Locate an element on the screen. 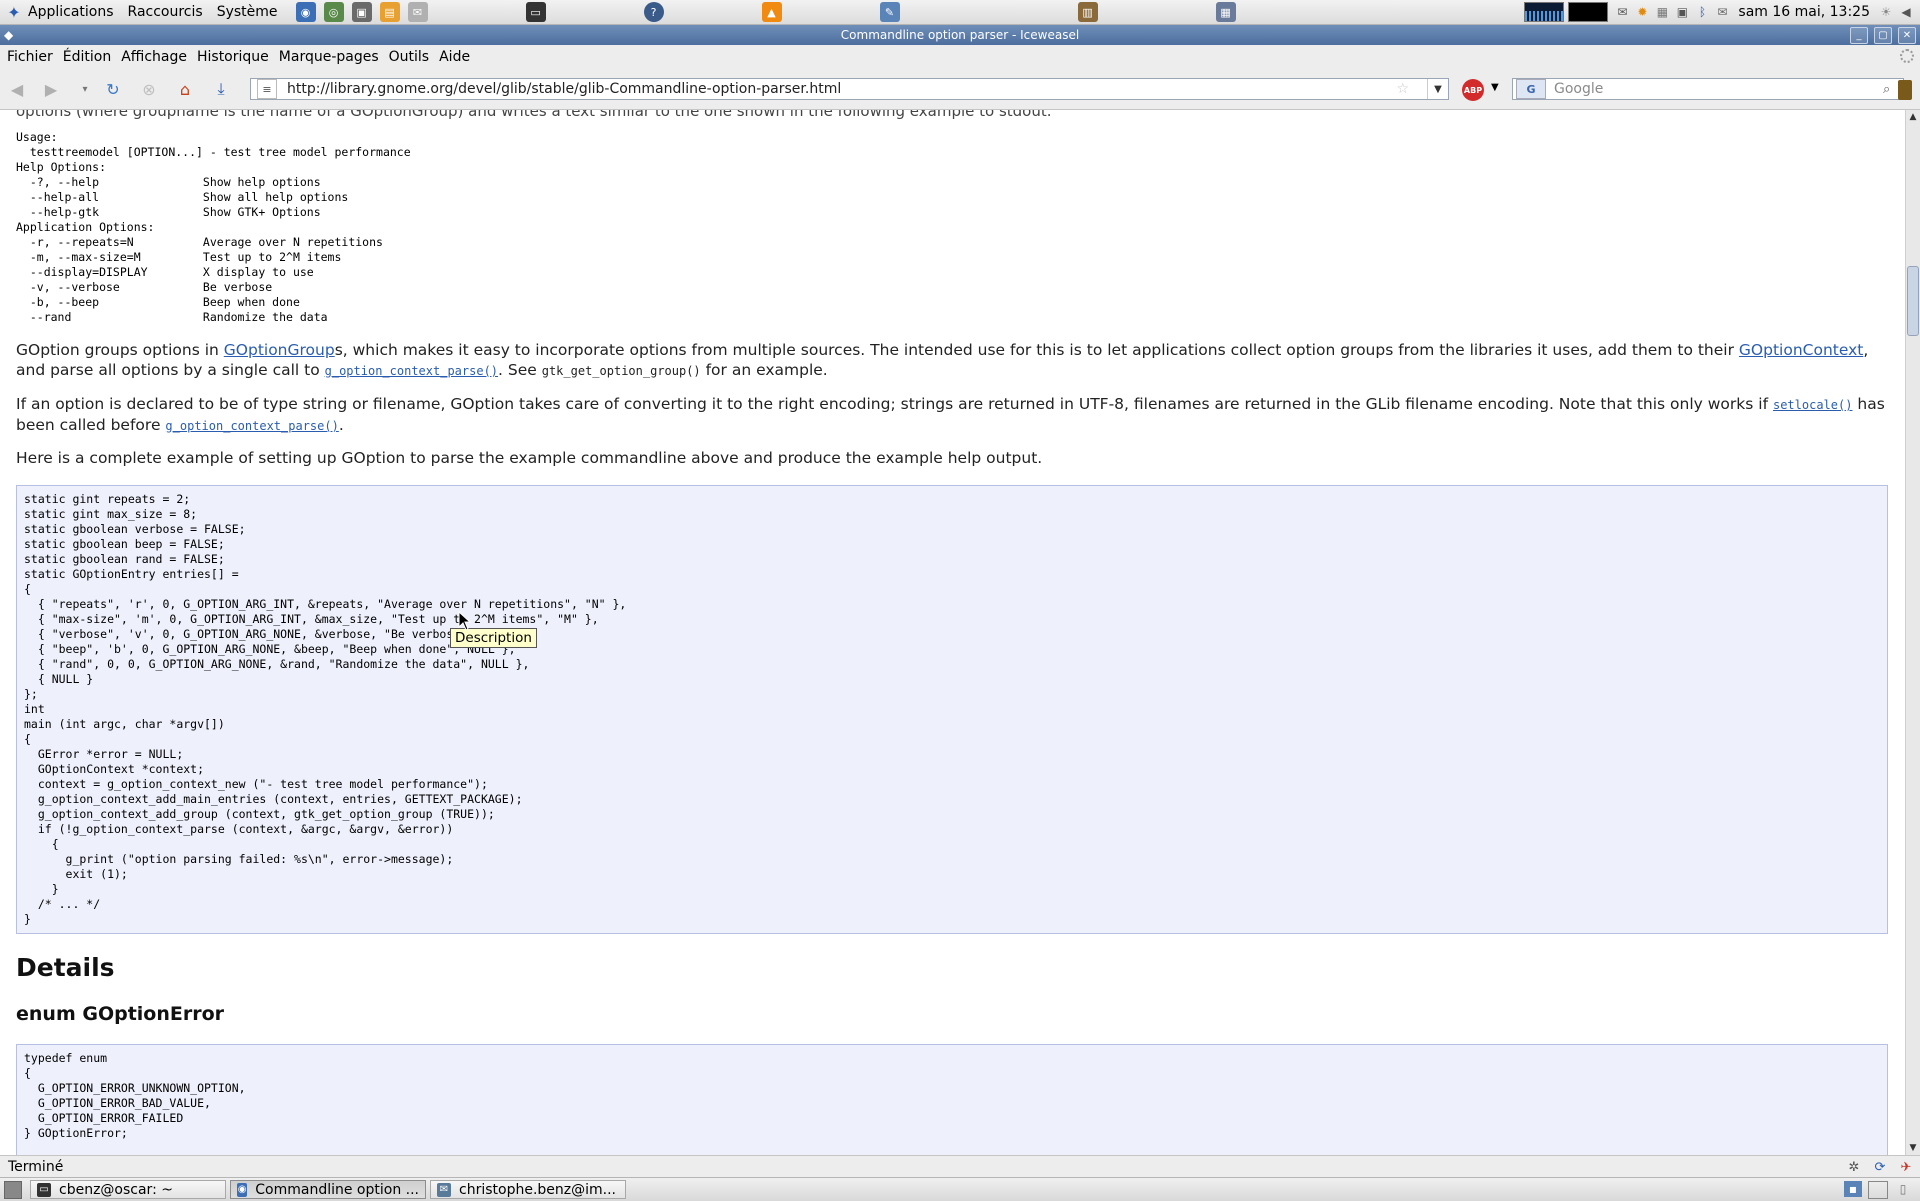 Image resolution: width=1920 pixels, height=1201 pixels. status-icons: ✲ ⟳ ✈ is located at coordinates (1875, 1167).